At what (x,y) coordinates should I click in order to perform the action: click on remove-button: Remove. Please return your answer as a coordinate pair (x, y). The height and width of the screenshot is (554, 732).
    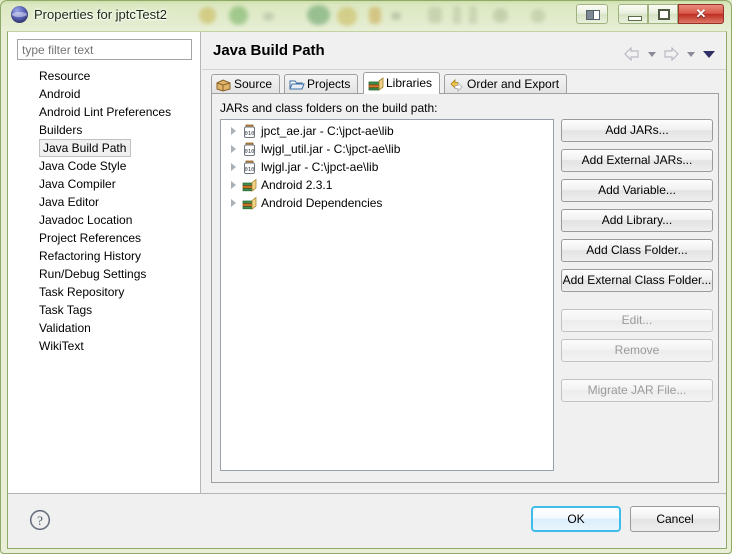
    Looking at the image, I should click on (637, 350).